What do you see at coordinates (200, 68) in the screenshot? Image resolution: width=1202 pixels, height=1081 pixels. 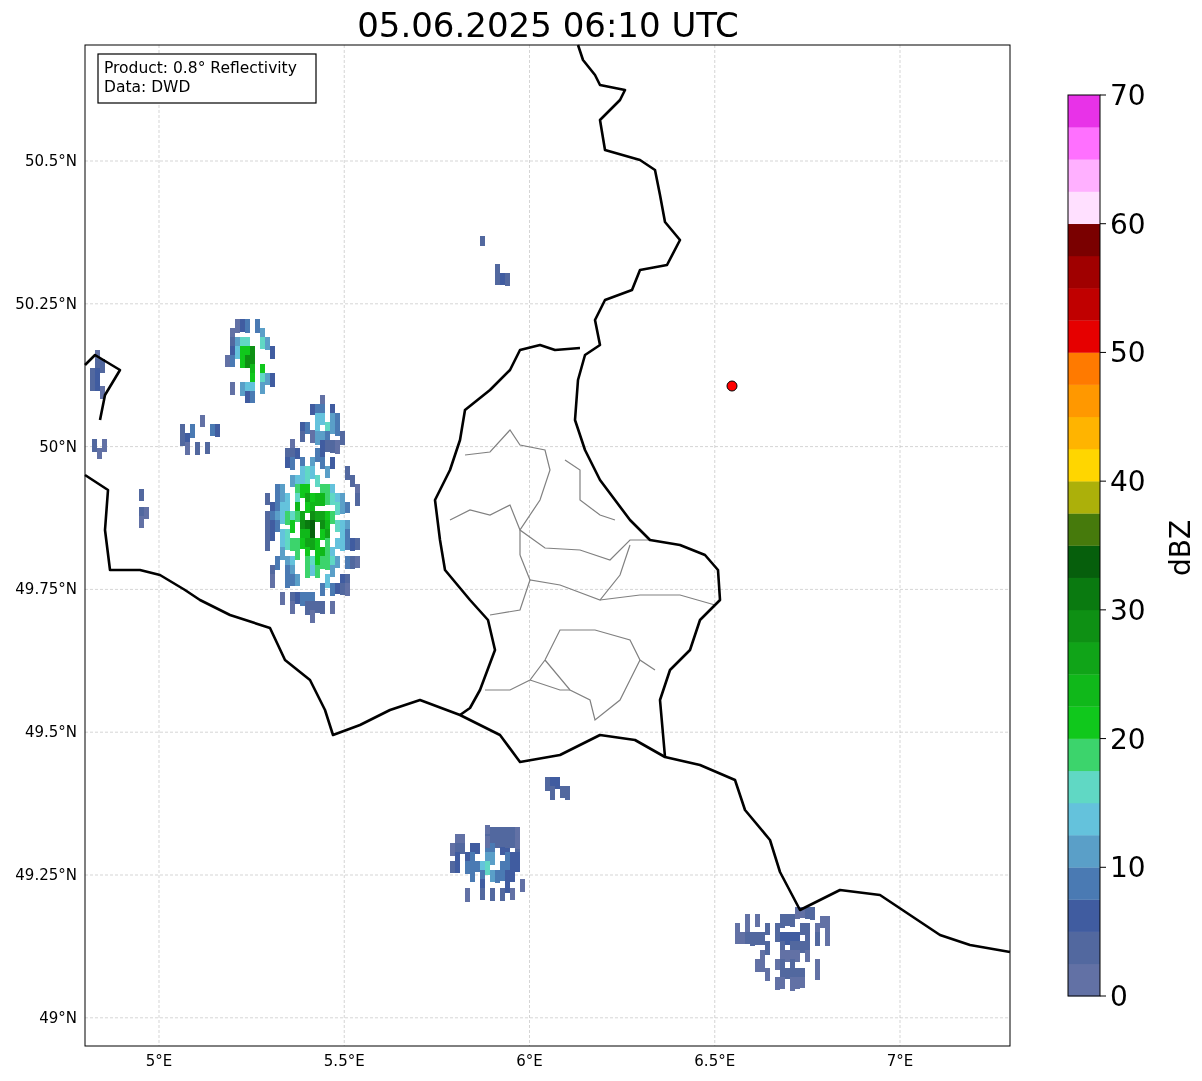 I see `info-box-text: Product: 0.8° Reflectivity` at bounding box center [200, 68].